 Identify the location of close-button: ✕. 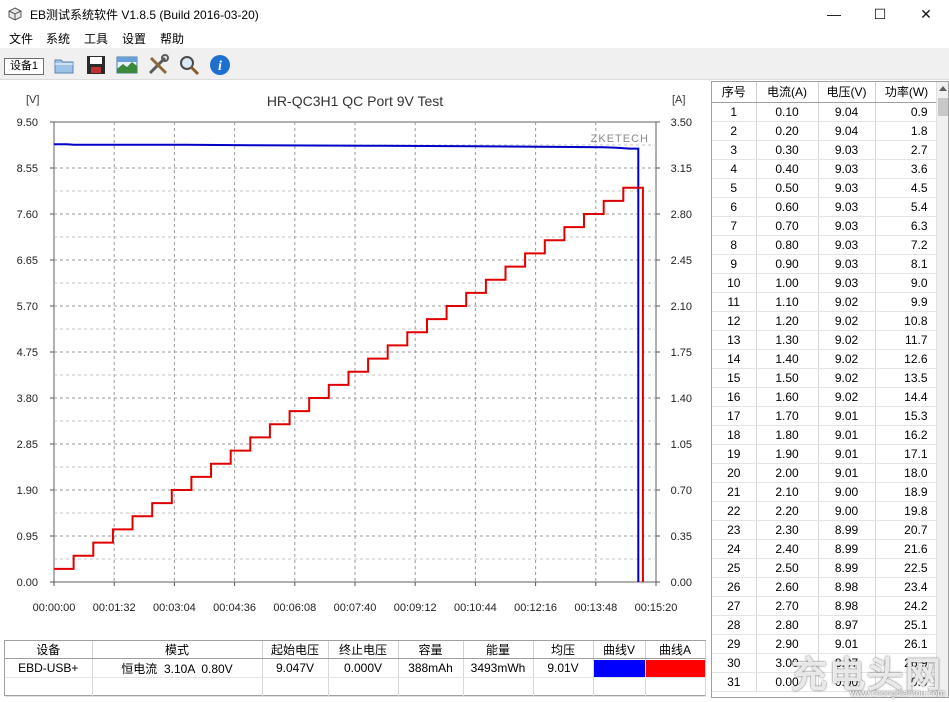
(926, 14).